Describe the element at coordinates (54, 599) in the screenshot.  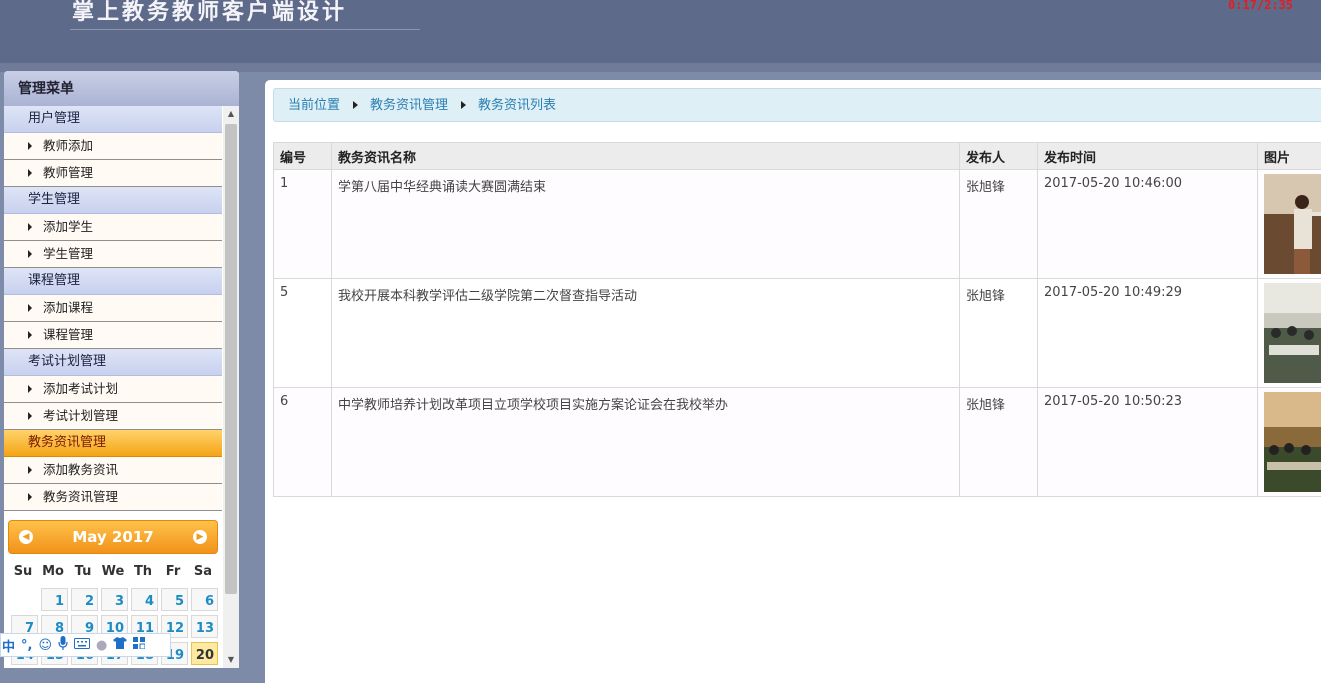
I see `calendar-day: 1` at that location.